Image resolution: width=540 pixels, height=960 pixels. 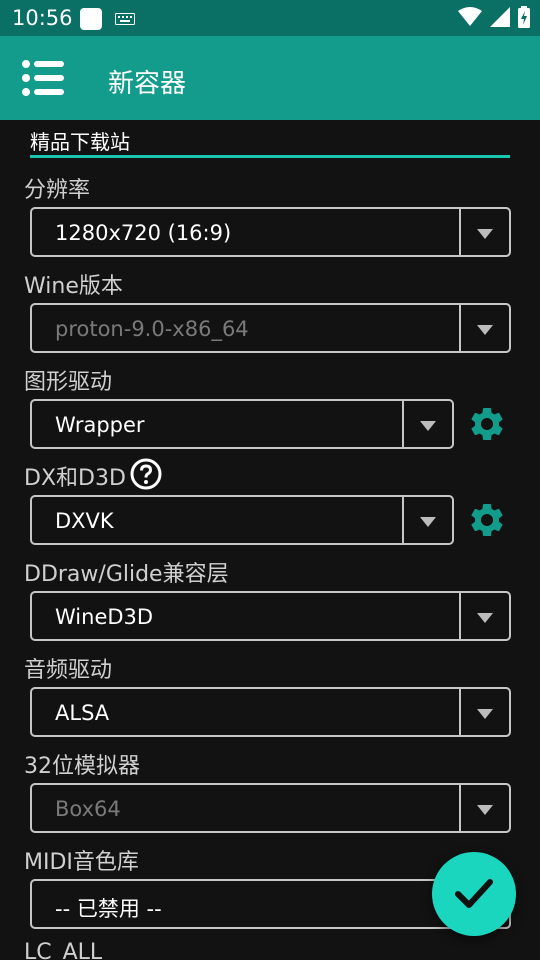 I want to click on wine-version-select: proton-9.0-x86_64, so click(x=270, y=328).